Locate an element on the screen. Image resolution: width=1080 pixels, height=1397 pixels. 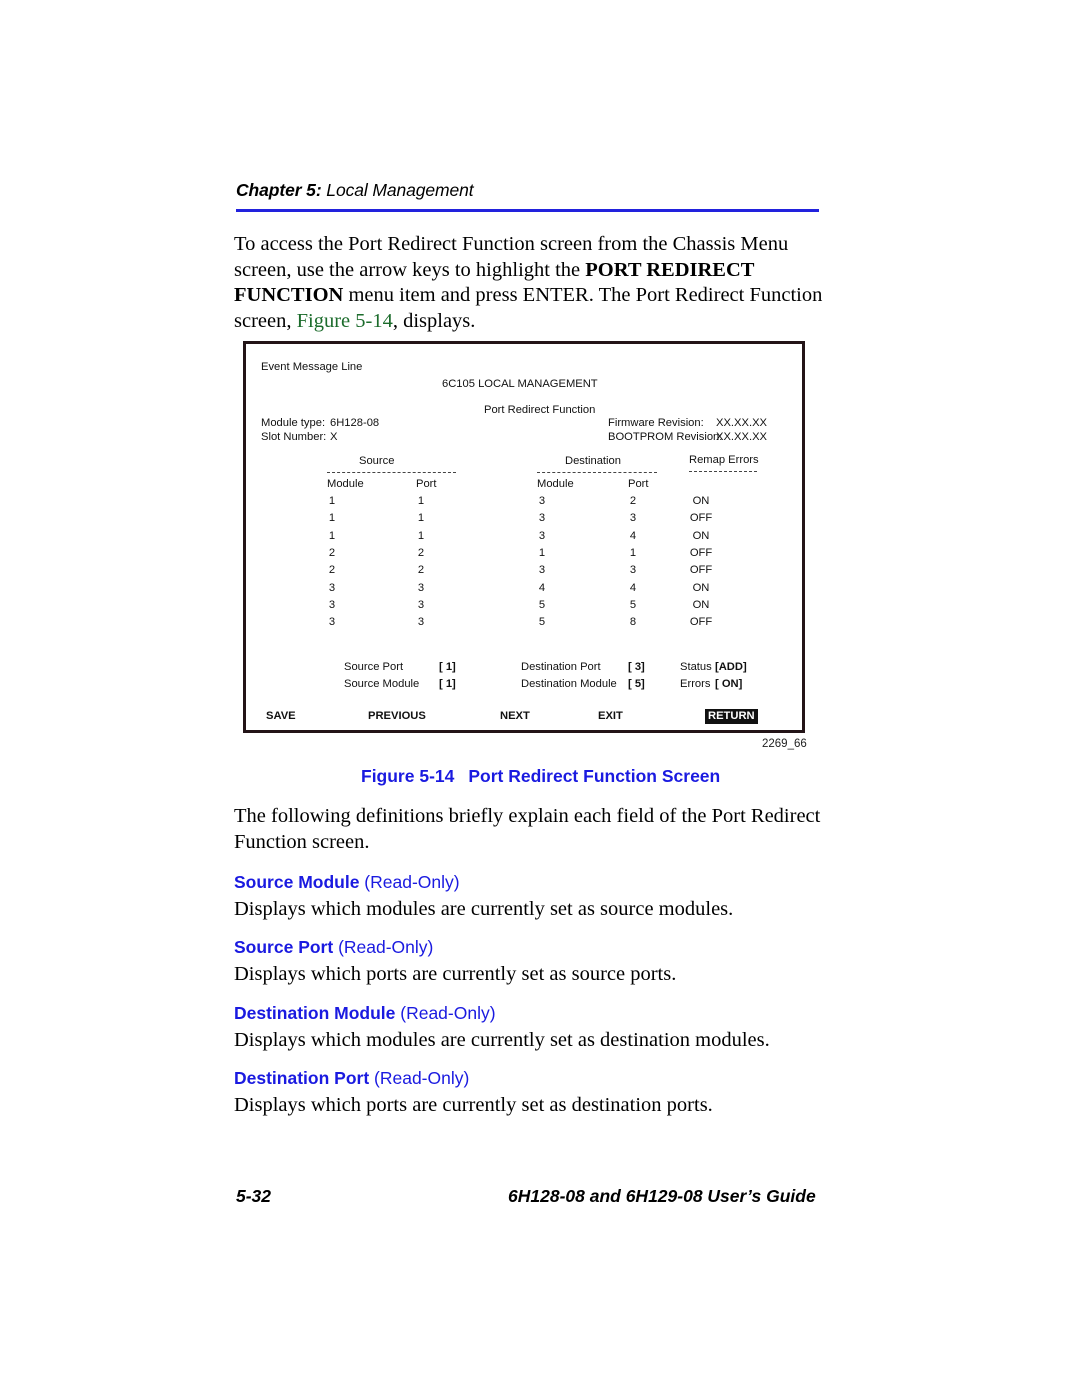
destination-port-field-label: Destination Port is located at coordinates (561, 667).